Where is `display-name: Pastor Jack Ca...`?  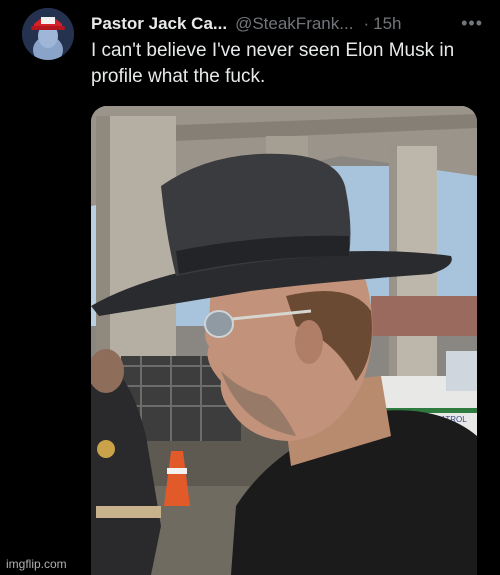
display-name: Pastor Jack Ca... is located at coordinates (159, 24).